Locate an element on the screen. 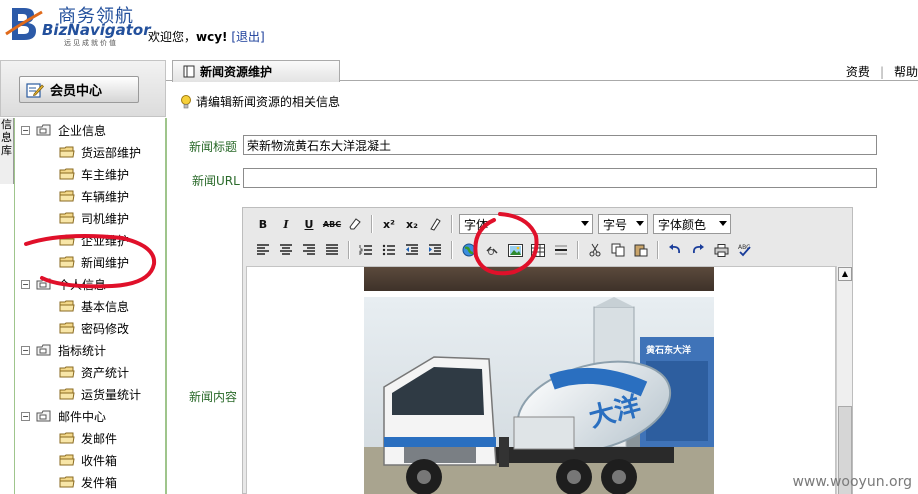 The image size is (918, 494). font-family-select: 字体 is located at coordinates (526, 224).